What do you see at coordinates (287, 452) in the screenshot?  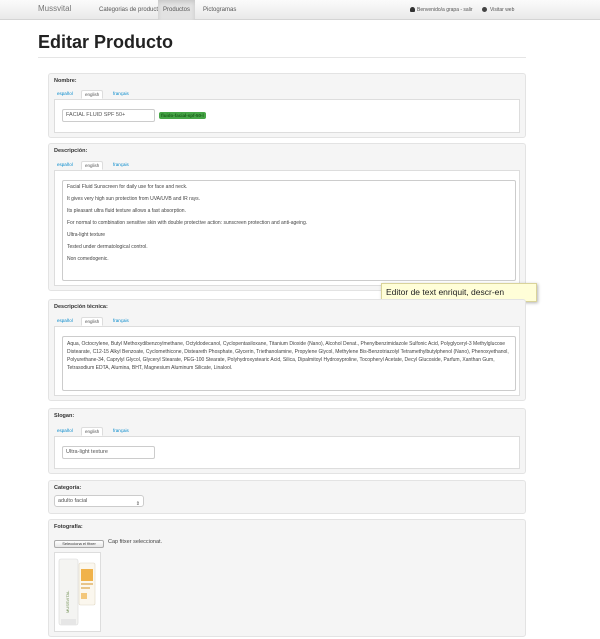 I see `slogan-tab-content: Ultra-light texture` at bounding box center [287, 452].